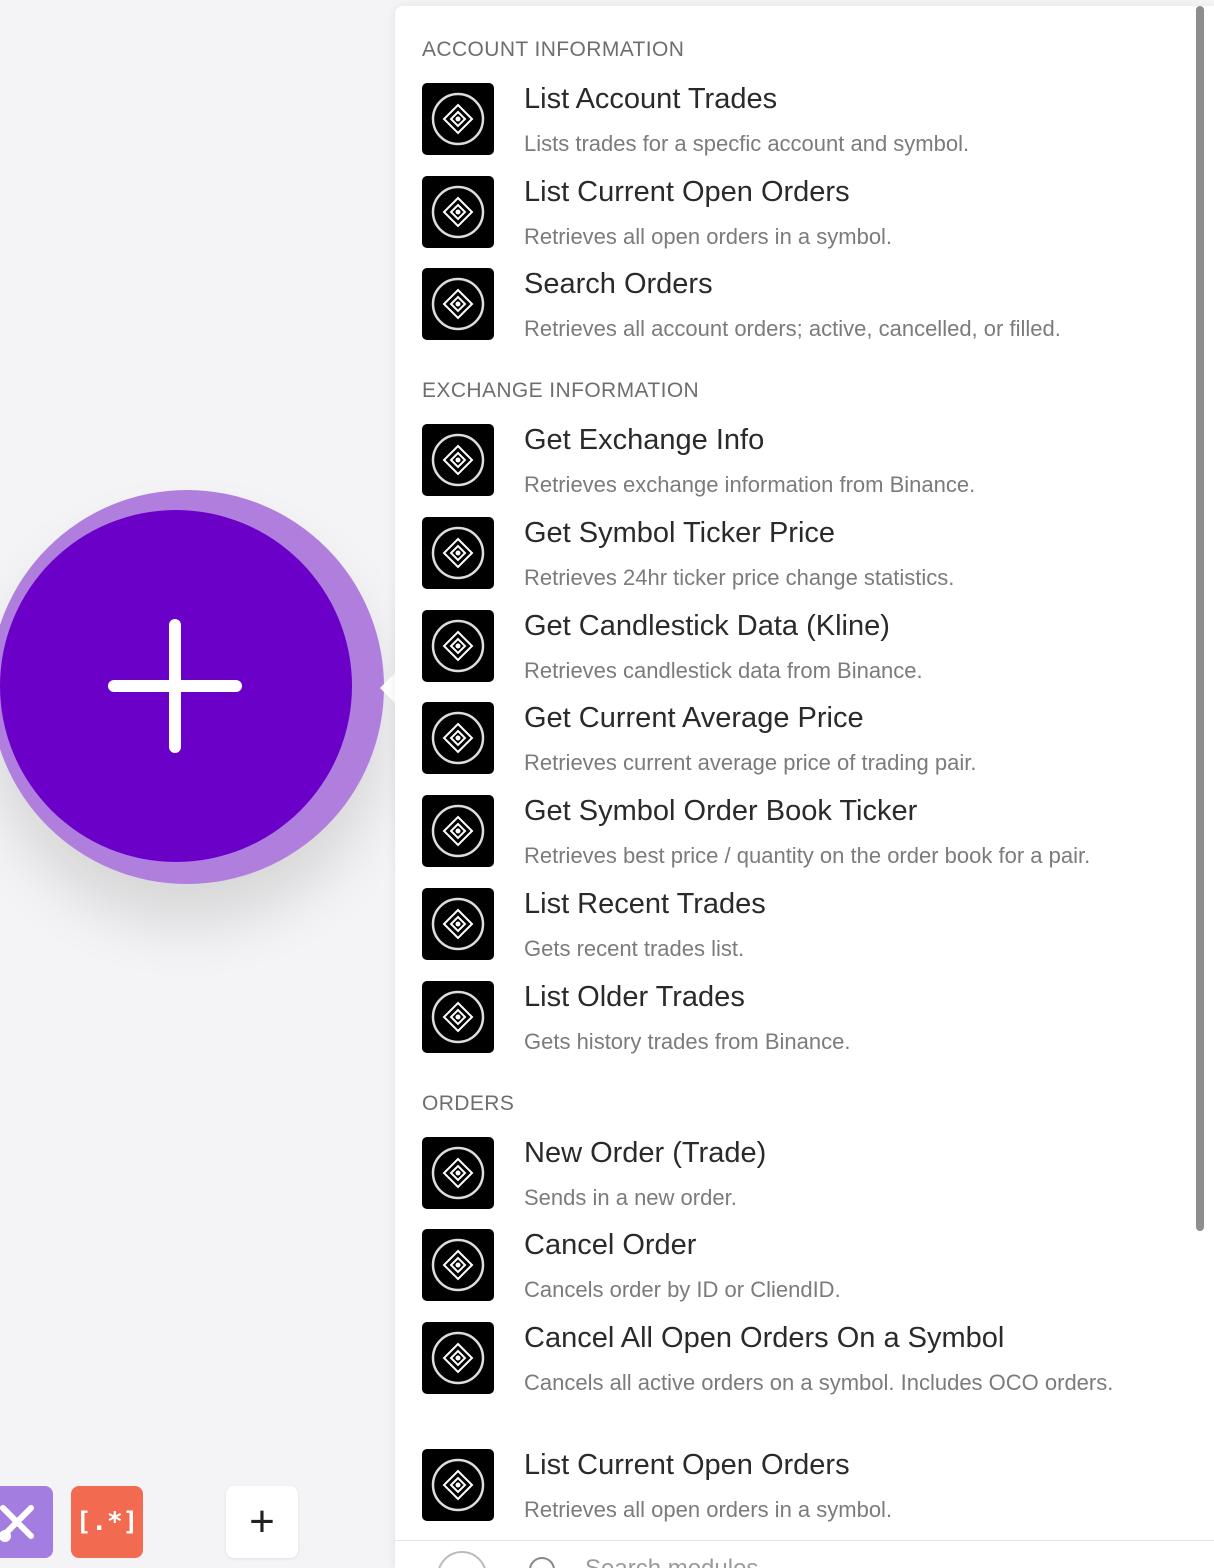 Image resolution: width=1214 pixels, height=1568 pixels. Describe the element at coordinates (644, 440) in the screenshot. I see `module-title: Get Exchange Info` at that location.